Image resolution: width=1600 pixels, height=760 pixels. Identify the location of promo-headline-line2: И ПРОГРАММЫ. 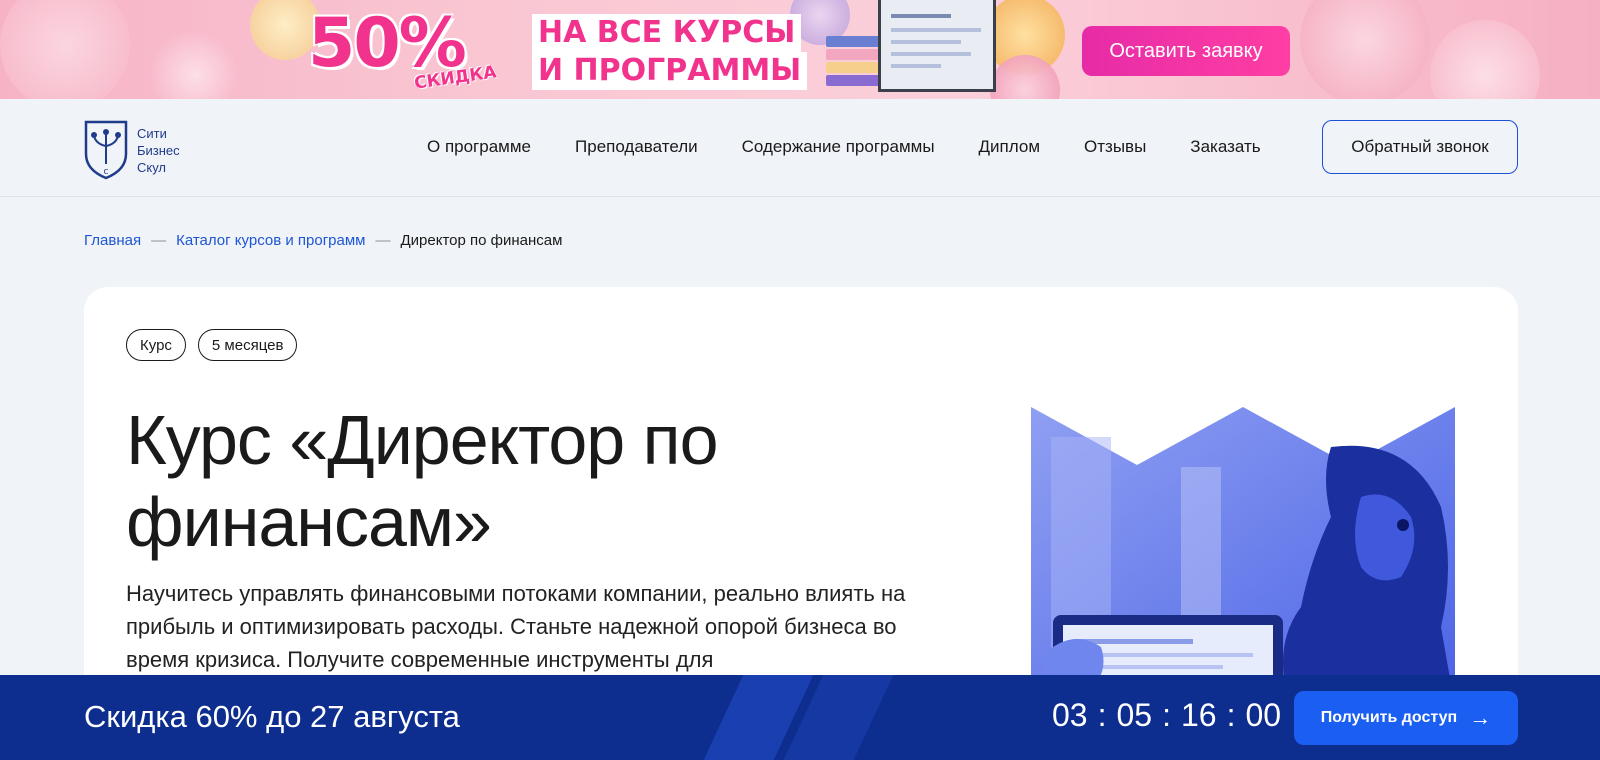
(670, 71).